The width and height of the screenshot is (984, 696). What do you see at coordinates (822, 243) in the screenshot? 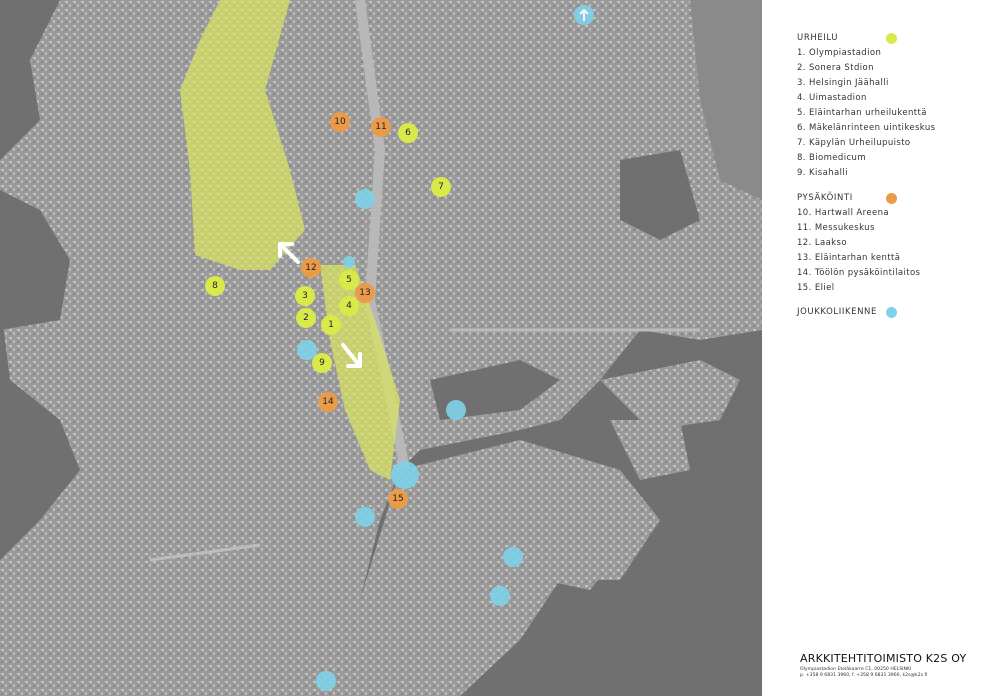
I see `legend-item: 12. Laakso` at bounding box center [822, 243].